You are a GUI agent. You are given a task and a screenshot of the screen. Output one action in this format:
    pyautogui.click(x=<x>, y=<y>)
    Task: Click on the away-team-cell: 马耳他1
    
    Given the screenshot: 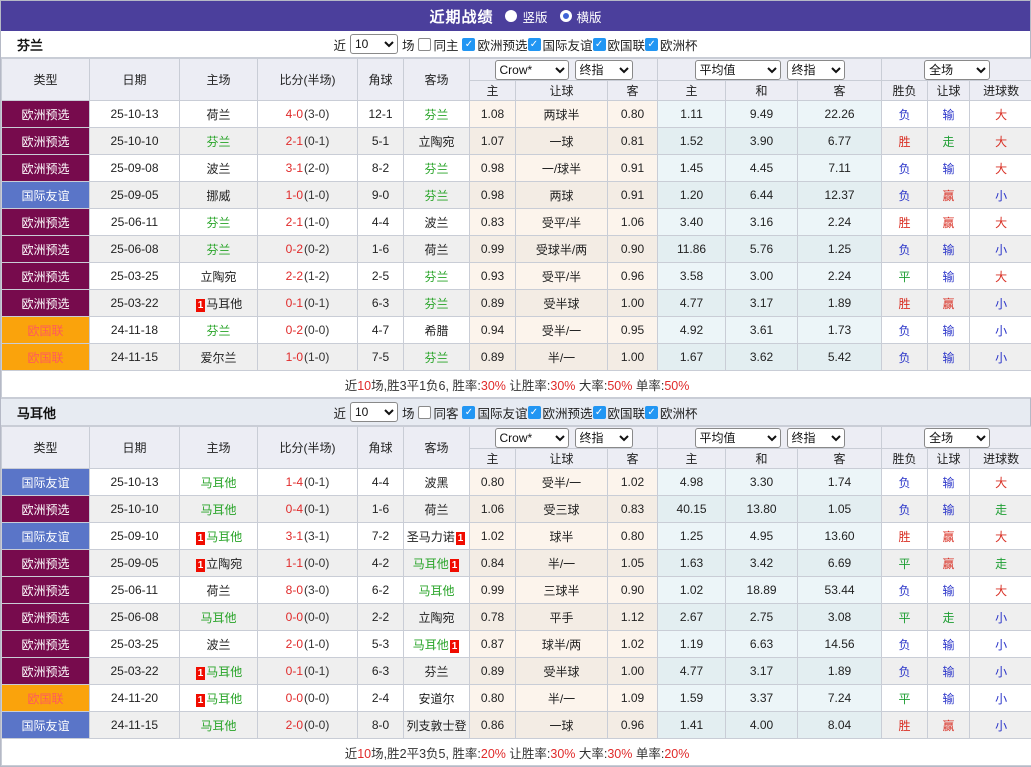 What is the action you would take?
    pyautogui.click(x=437, y=563)
    